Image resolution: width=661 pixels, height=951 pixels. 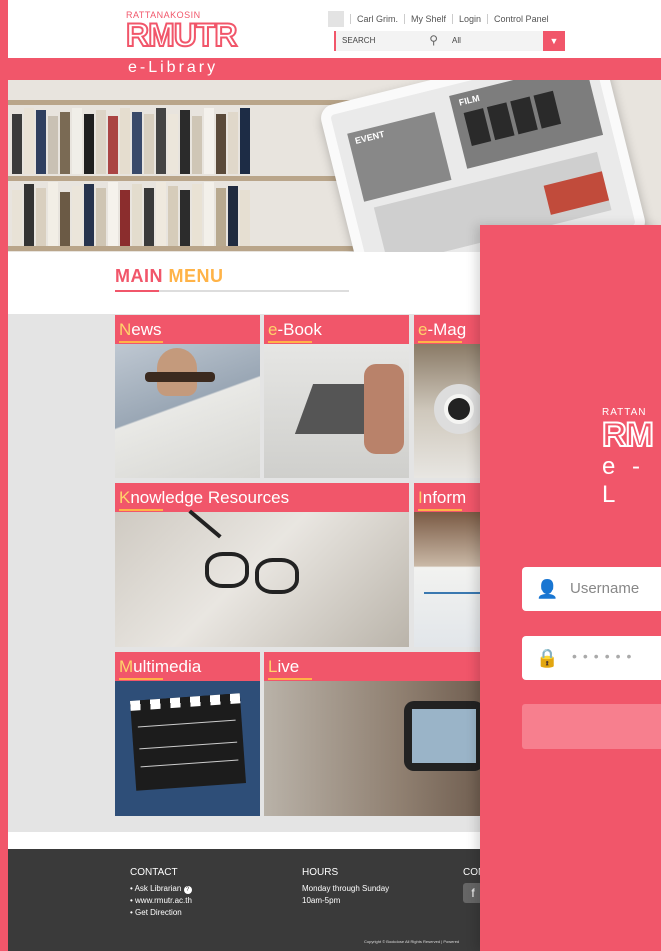 I want to click on main-menu-word2: MENU, so click(x=196, y=276).